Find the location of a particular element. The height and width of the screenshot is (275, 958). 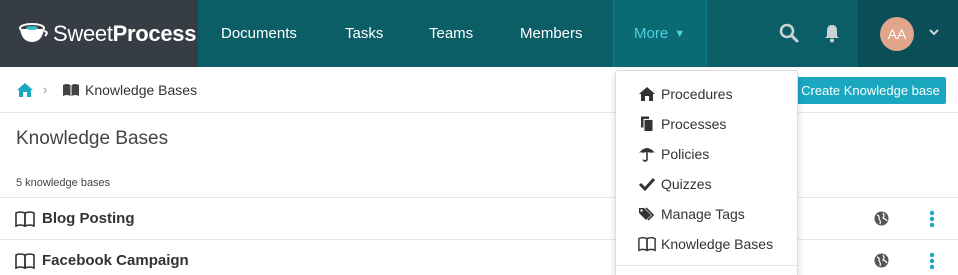

menu-item-label: Quizzes is located at coordinates (686, 184).